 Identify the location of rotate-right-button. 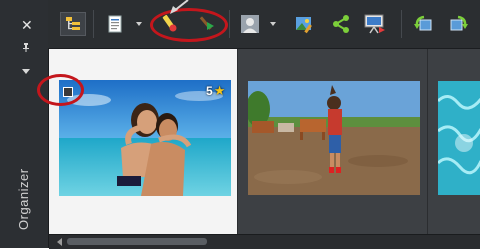
(459, 24).